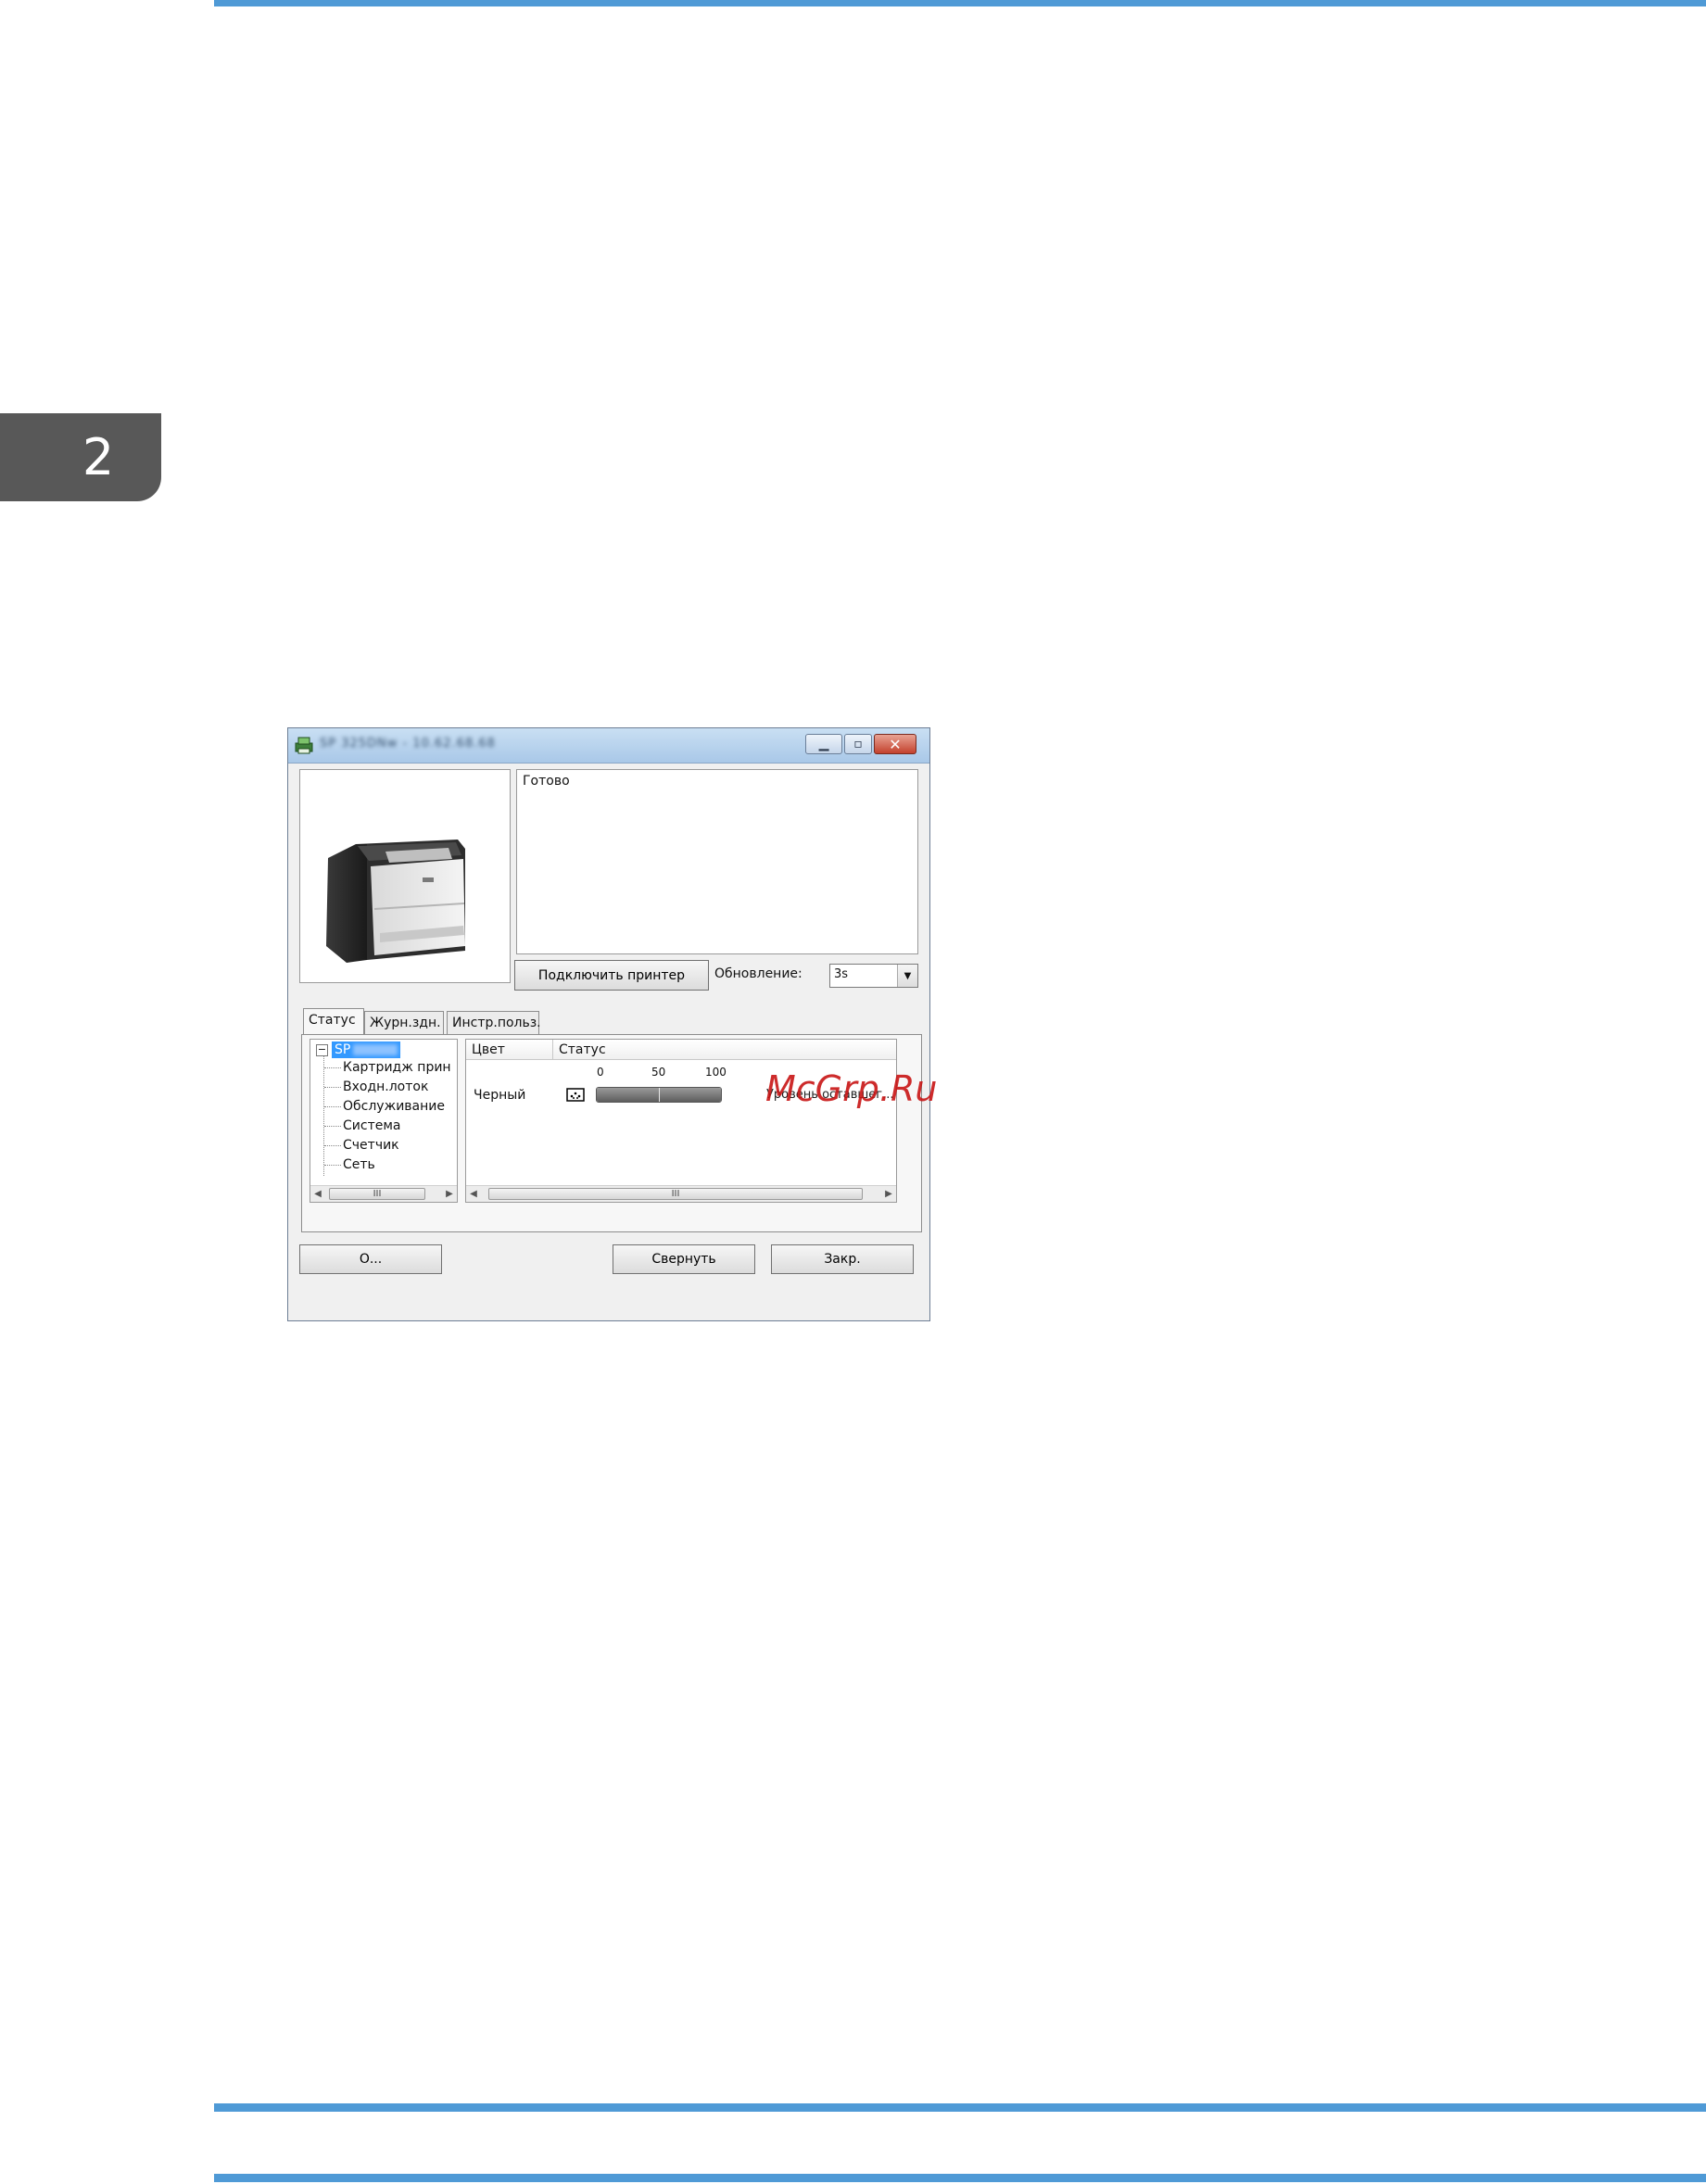 This screenshot has width=1706, height=2184. I want to click on printer-image-panel, so click(405, 876).